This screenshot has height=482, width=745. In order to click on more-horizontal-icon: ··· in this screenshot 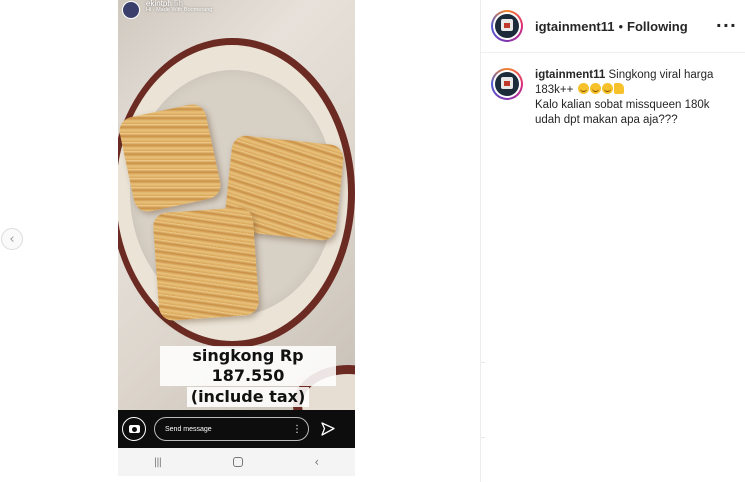, I will do `click(726, 25)`.